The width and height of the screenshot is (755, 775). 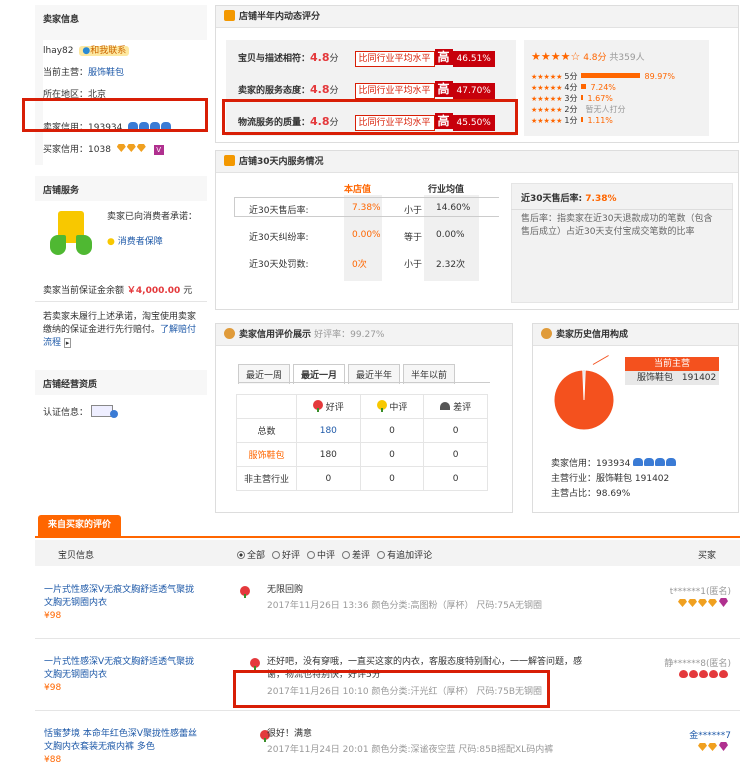 What do you see at coordinates (592, 335) in the screenshot?
I see `history-title: 卖家历史信用构成` at bounding box center [592, 335].